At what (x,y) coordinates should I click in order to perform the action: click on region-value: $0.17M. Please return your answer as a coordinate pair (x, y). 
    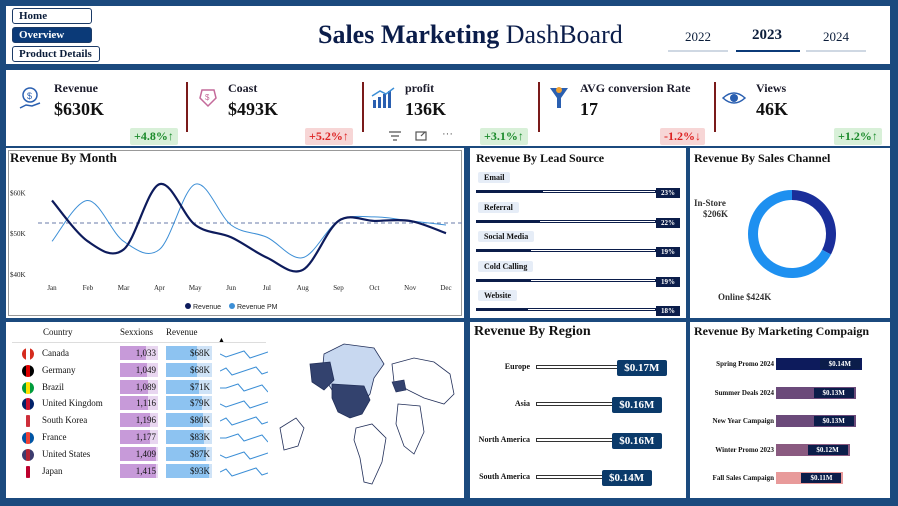
    Looking at the image, I should click on (641, 368).